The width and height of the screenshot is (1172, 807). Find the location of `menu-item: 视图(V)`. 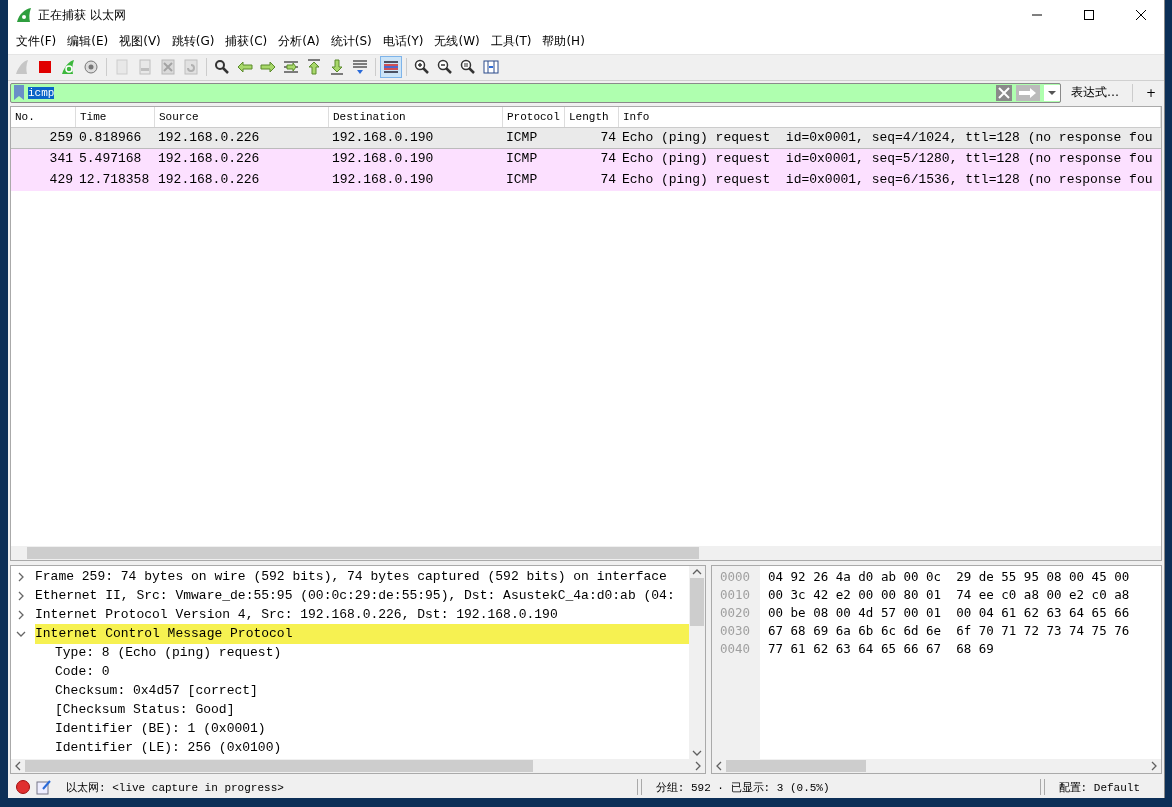

menu-item: 视图(V) is located at coordinates (140, 42).